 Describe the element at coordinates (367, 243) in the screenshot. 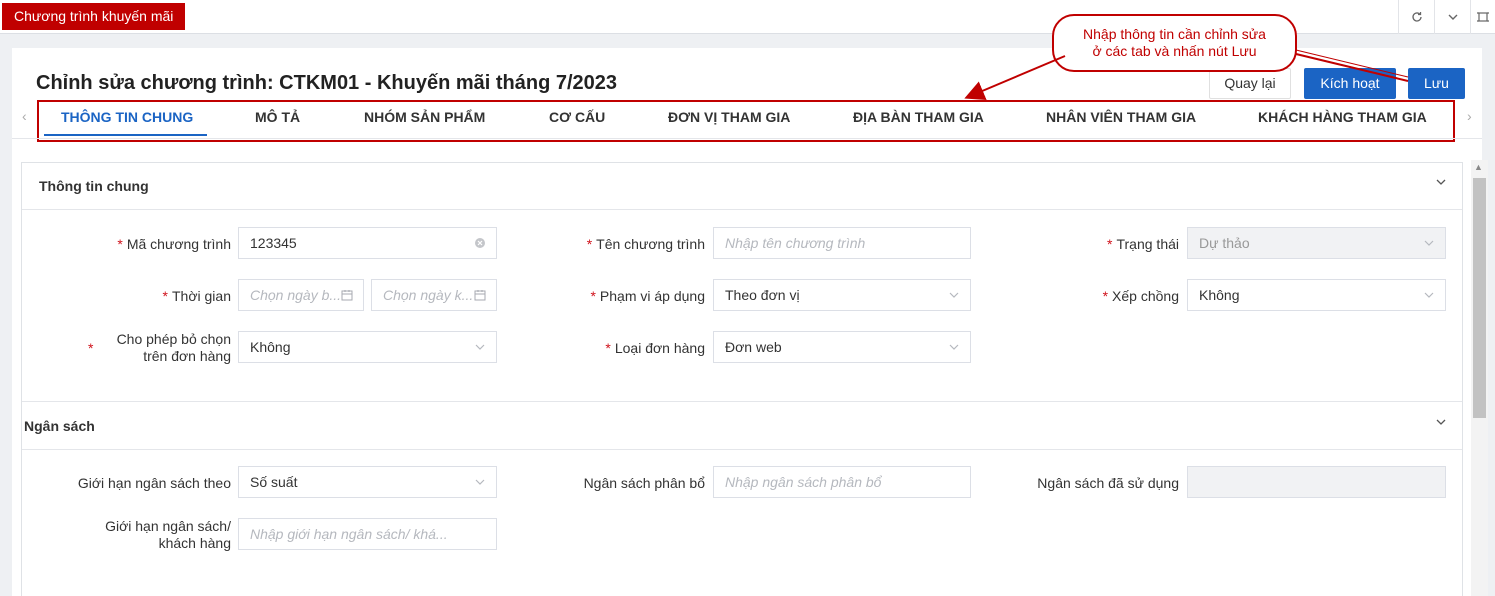

I see `program-code-input: 123345` at that location.